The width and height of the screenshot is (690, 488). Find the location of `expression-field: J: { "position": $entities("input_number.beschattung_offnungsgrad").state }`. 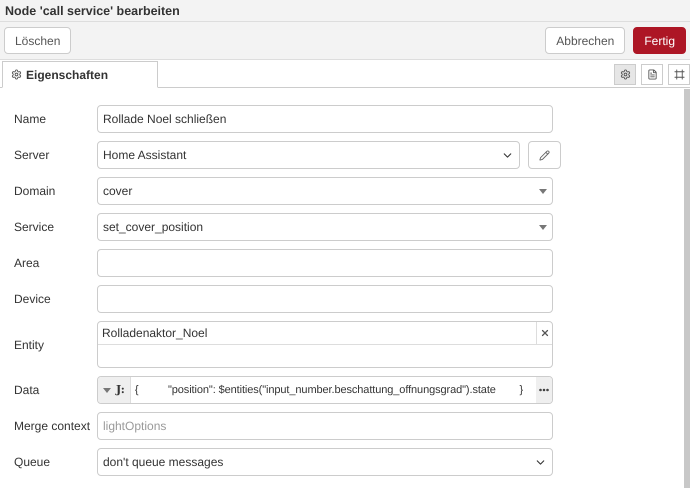

expression-field: J: { "position": $entities("input_number.beschattung_offnungsgrad").state } is located at coordinates (325, 390).